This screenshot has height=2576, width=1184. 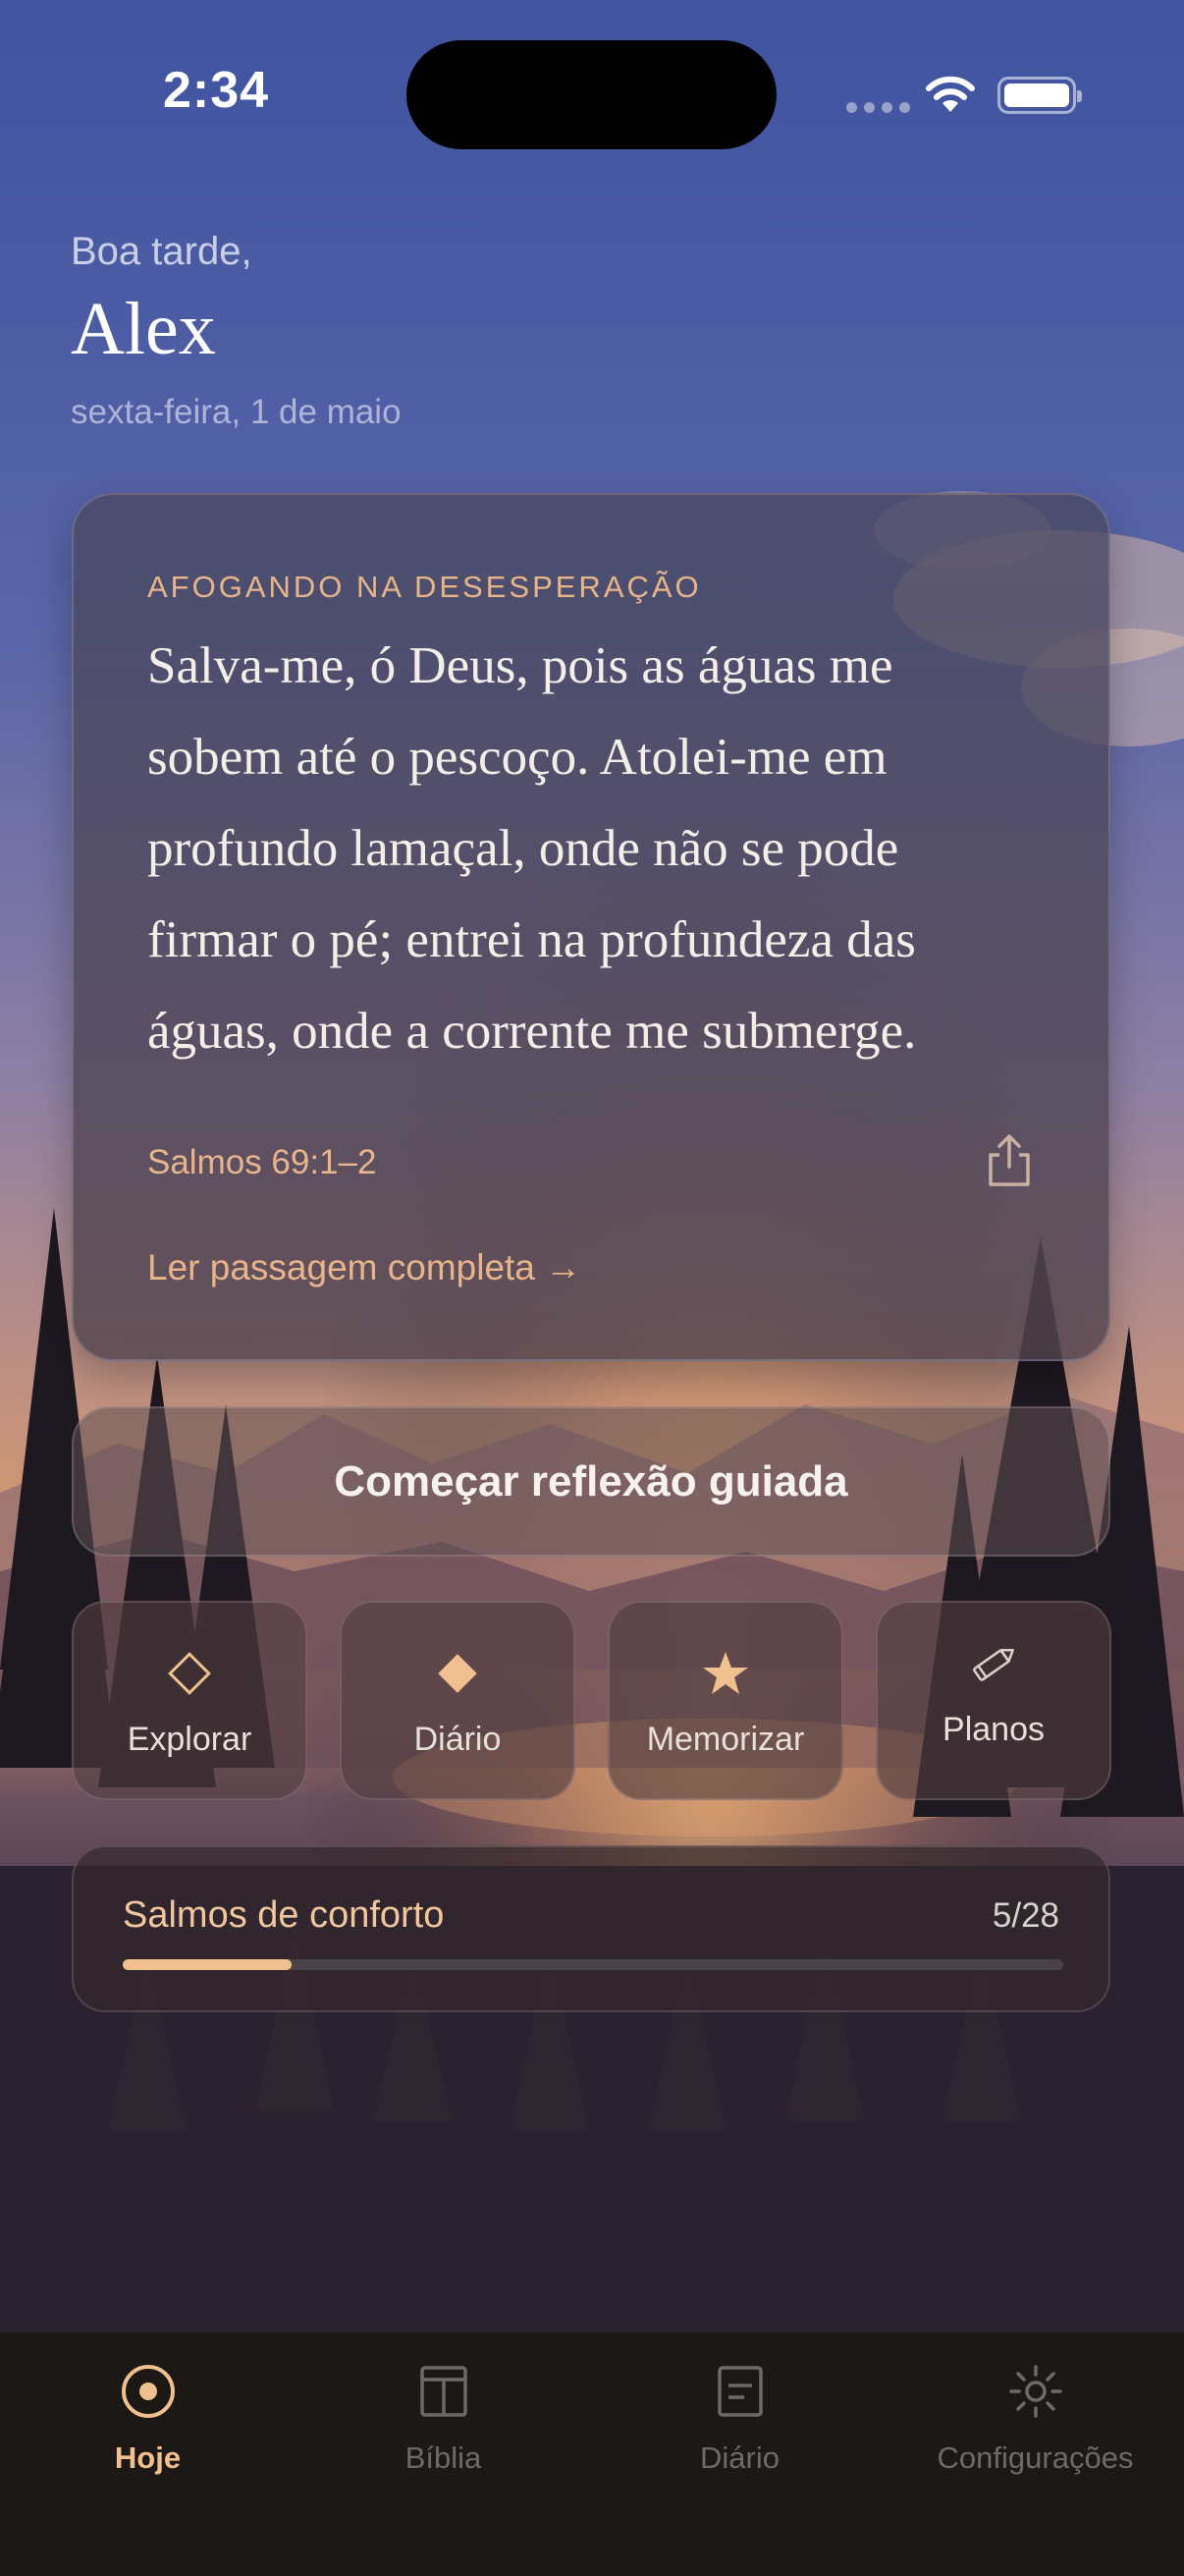 What do you see at coordinates (425, 587) in the screenshot?
I see `verse-topic-tag: AFOGANDO NA DESESPERAÇÃO` at bounding box center [425, 587].